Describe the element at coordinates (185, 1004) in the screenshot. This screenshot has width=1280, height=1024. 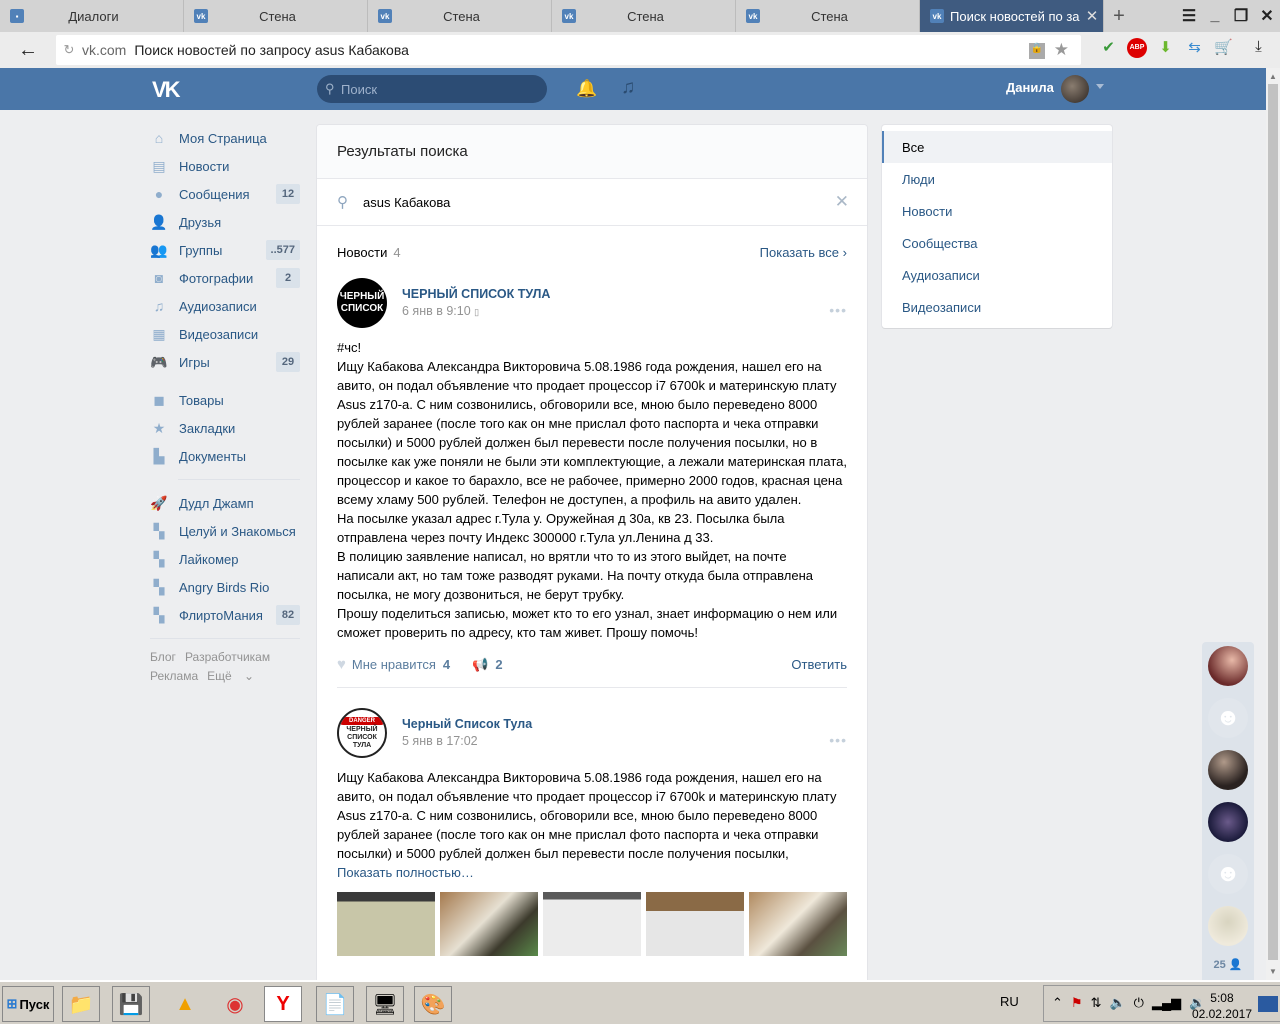
I see `aimp-taskbar-icon: ▲` at that location.